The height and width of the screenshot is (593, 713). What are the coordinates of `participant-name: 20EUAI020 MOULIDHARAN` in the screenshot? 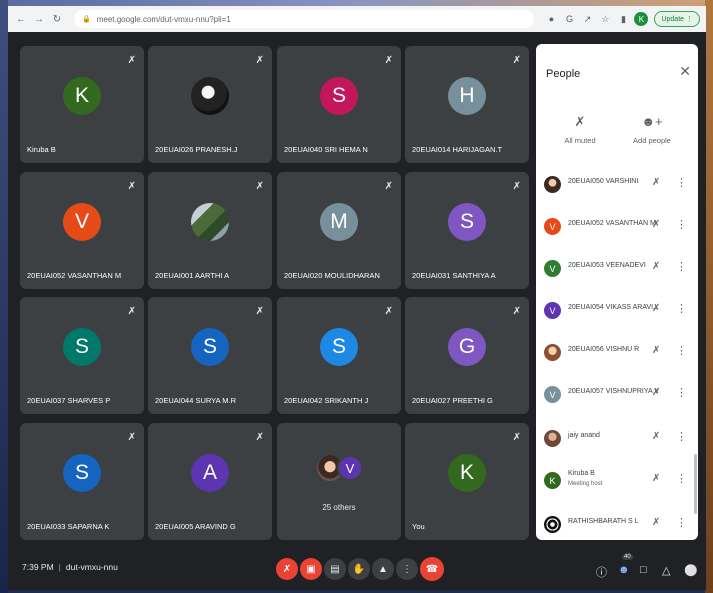 It's located at (332, 275).